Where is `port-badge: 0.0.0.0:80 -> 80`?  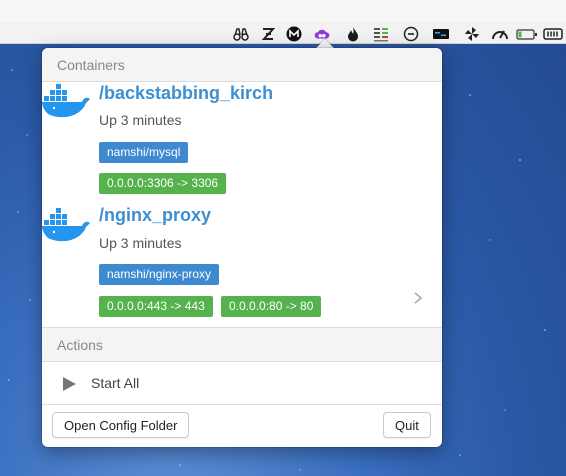 port-badge: 0.0.0.0:80 -> 80 is located at coordinates (271, 306).